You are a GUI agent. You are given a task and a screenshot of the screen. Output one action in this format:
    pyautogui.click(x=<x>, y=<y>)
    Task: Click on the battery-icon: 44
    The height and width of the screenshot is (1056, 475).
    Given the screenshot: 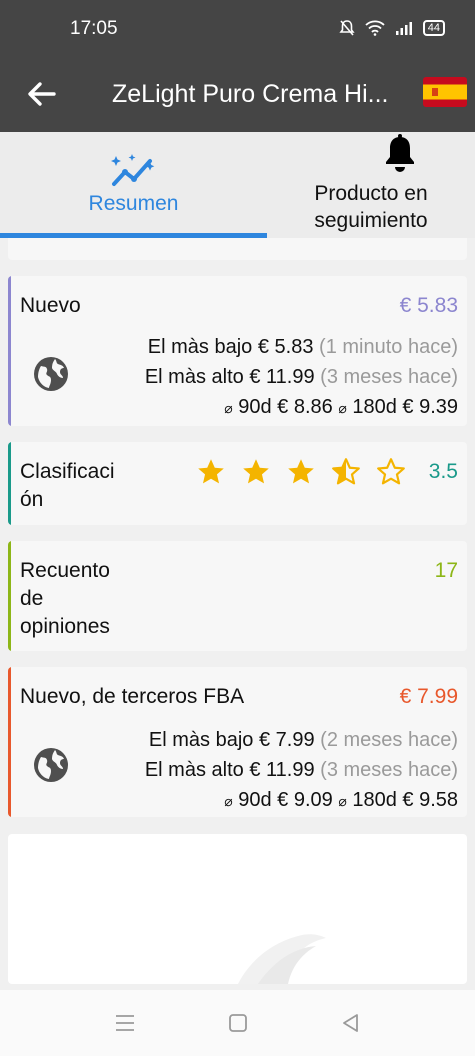 What is the action you would take?
    pyautogui.click(x=433, y=28)
    